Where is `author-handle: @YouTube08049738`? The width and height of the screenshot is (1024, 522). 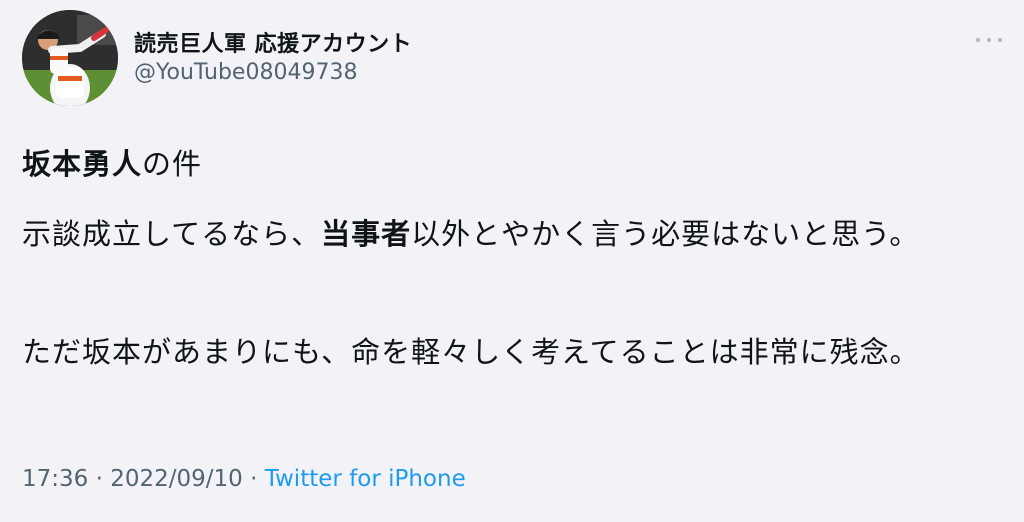
author-handle: @YouTube08049738 is located at coordinates (245, 72).